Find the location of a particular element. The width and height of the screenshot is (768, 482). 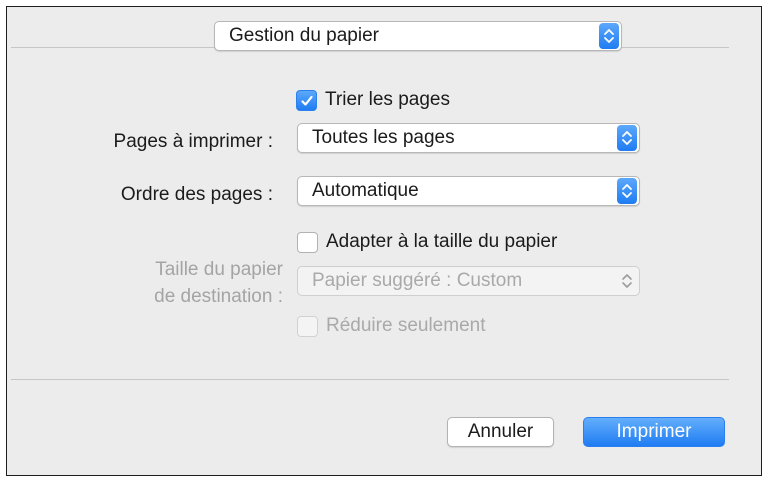

page-order-popup: Automatique is located at coordinates (468, 191).